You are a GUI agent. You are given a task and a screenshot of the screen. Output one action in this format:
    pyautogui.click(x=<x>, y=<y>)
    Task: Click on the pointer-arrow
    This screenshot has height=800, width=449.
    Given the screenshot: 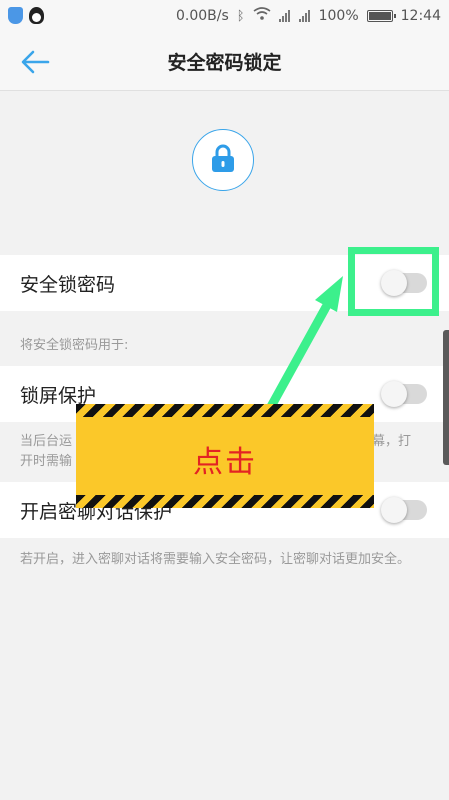 What is the action you would take?
    pyautogui.click(x=303, y=346)
    